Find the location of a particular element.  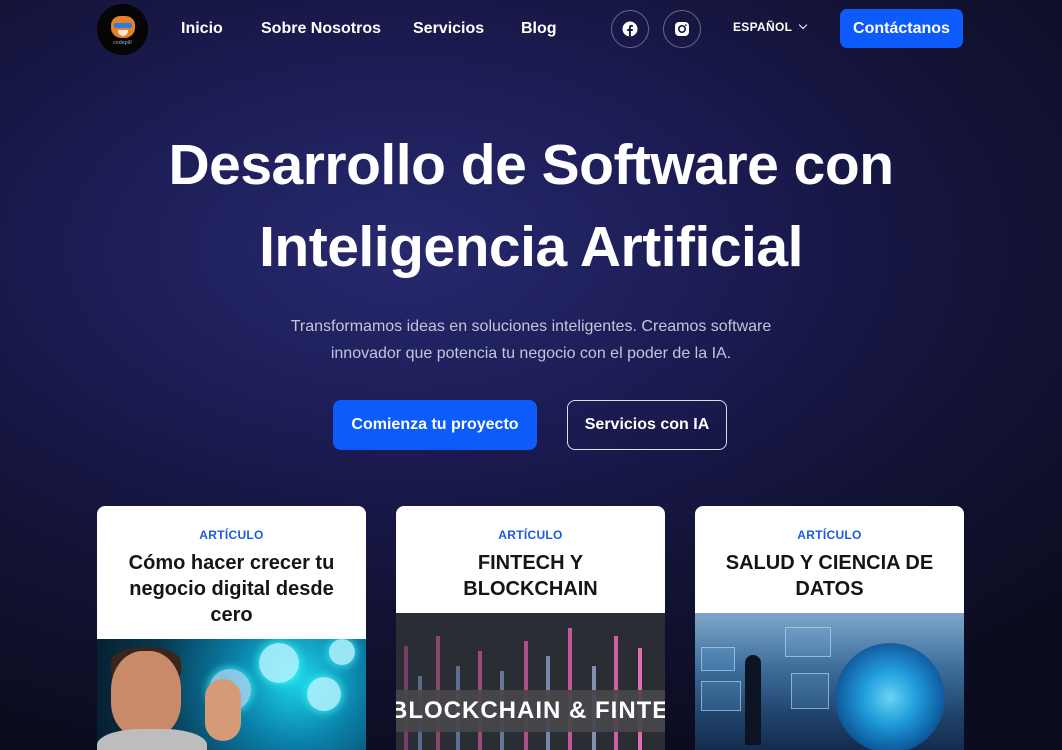

card-title: FINTECH Y BLOCKCHAIN is located at coordinates (530, 576).